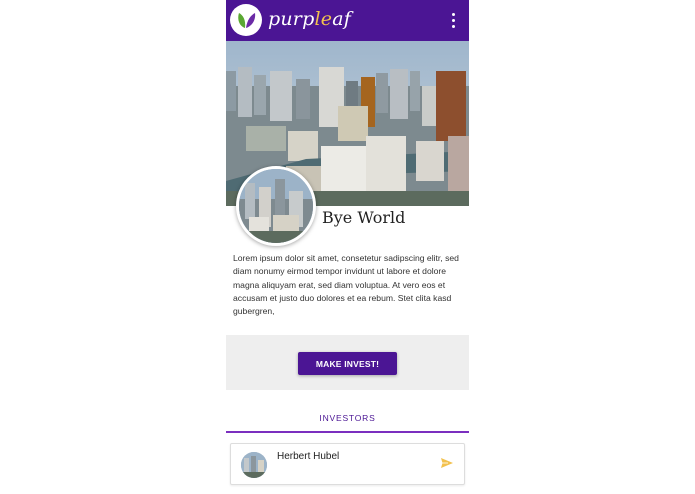  Describe the element at coordinates (347, 418) in the screenshot. I see `tab-investors: INVESTORS` at that location.